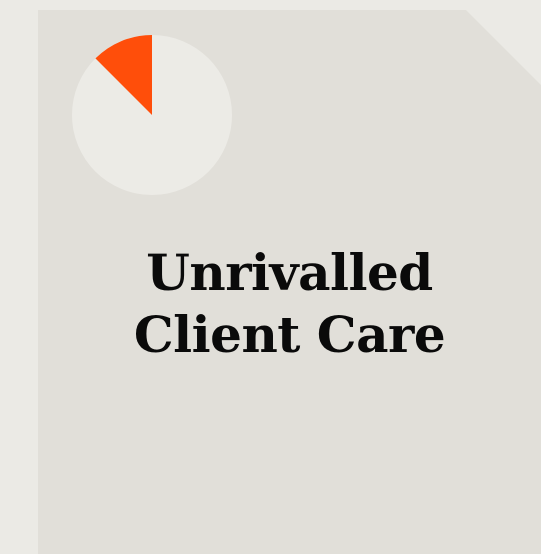 The height and width of the screenshot is (554, 541). I want to click on progress-pie-chart, so click(152, 115).